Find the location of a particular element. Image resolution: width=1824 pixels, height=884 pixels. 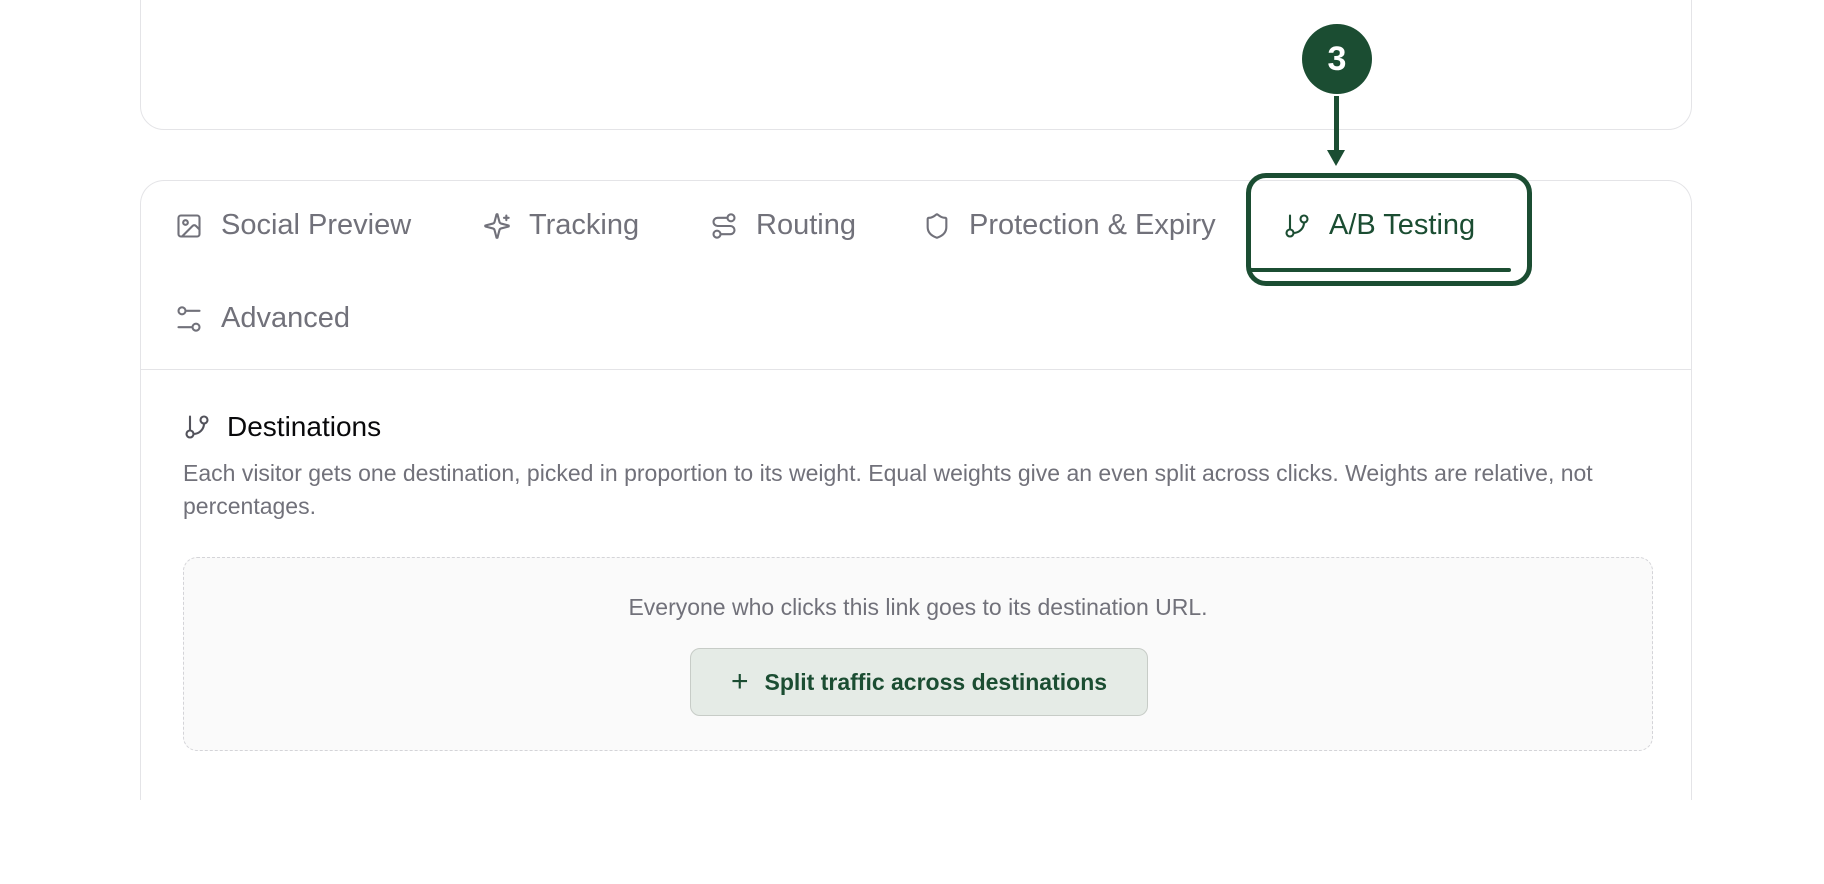

annotation-arrow-line is located at coordinates (1336, 124).